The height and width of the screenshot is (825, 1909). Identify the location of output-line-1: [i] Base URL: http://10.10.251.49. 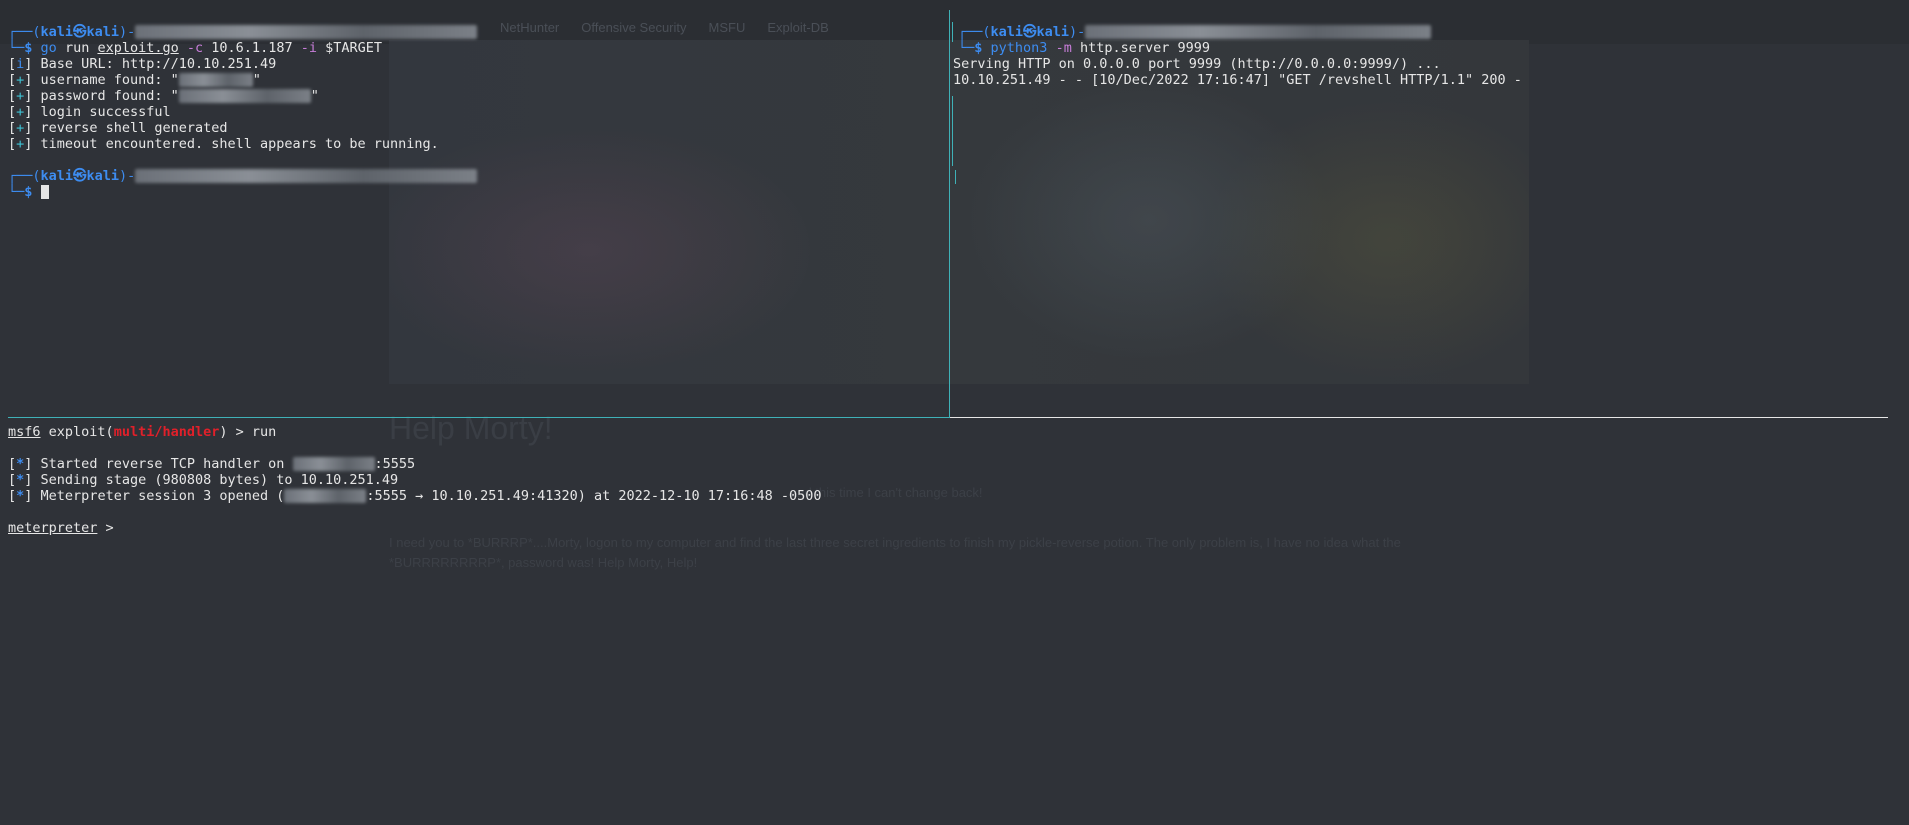
(142, 64).